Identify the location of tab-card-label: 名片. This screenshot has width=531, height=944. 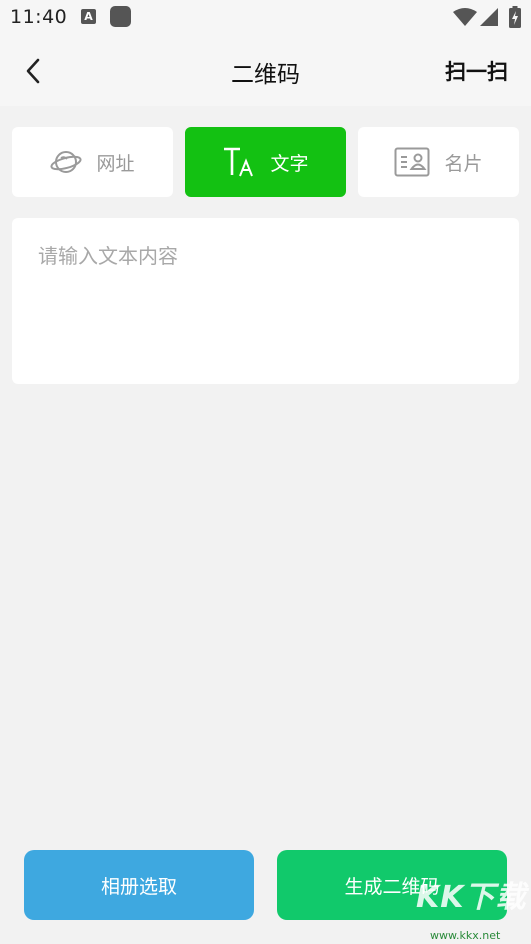
(463, 163).